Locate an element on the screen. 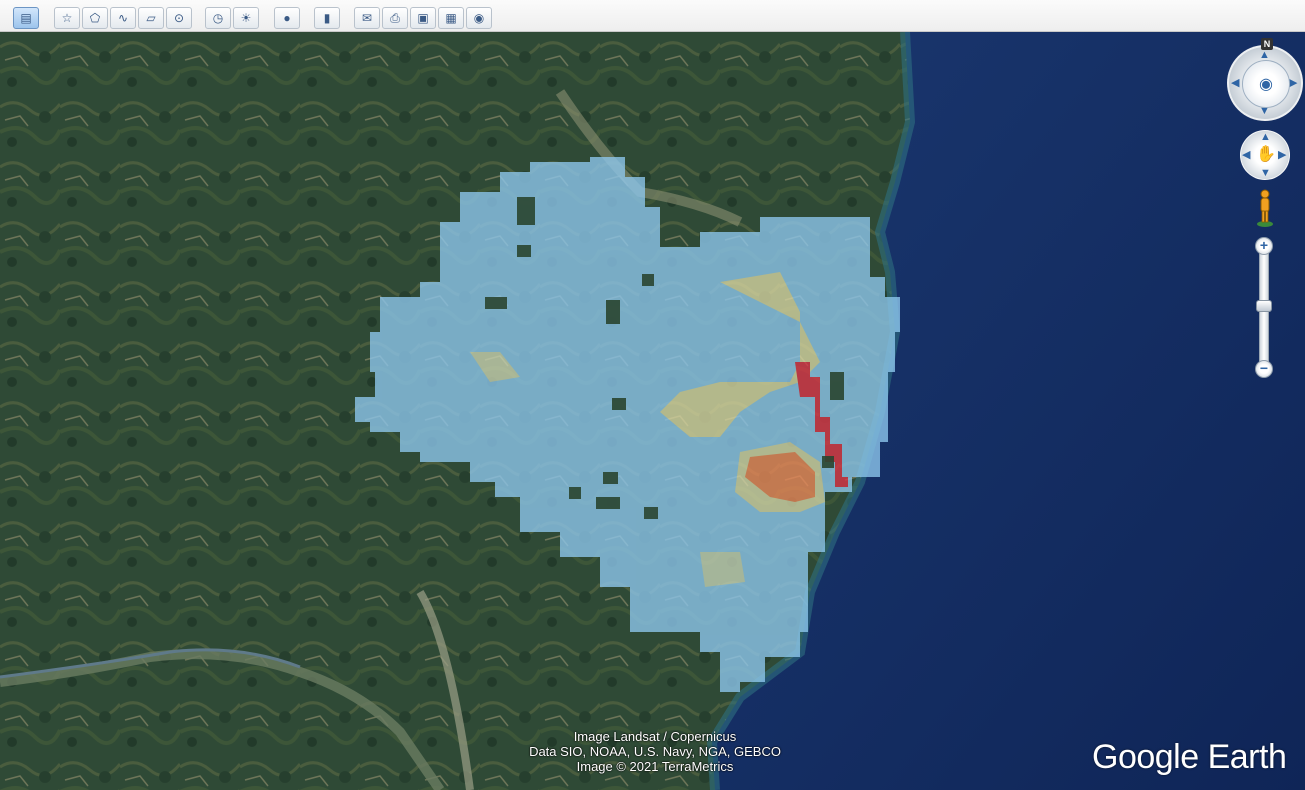 This screenshot has height=790, width=1305. sidebar-toggle-button: ▤ is located at coordinates (26, 18).